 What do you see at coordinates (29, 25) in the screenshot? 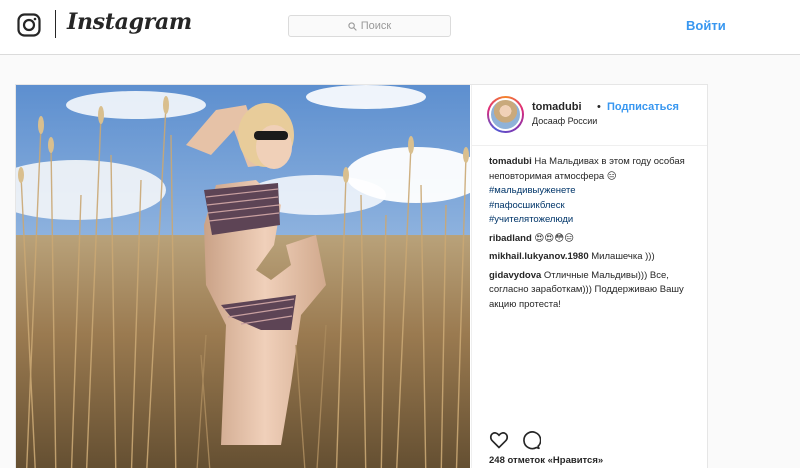
I see `instagram-camera-icon` at bounding box center [29, 25].